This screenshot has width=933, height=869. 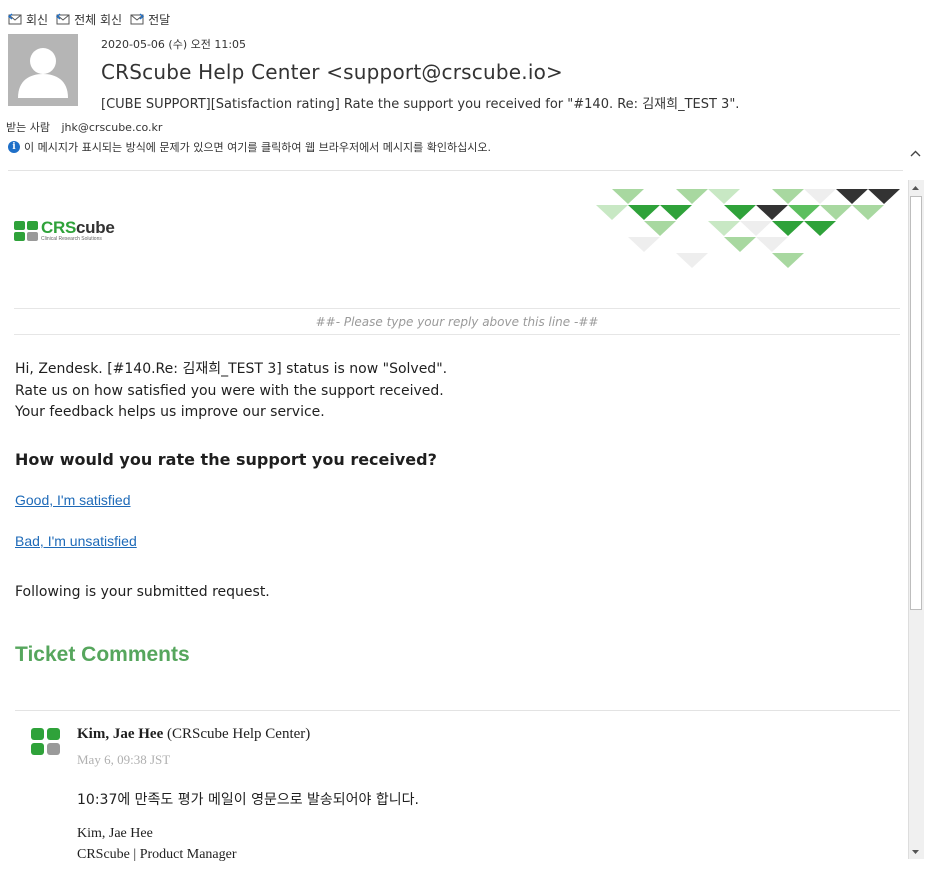 What do you see at coordinates (238, 734) in the screenshot?
I see `comment-author-org: (CRScube Help Center)` at bounding box center [238, 734].